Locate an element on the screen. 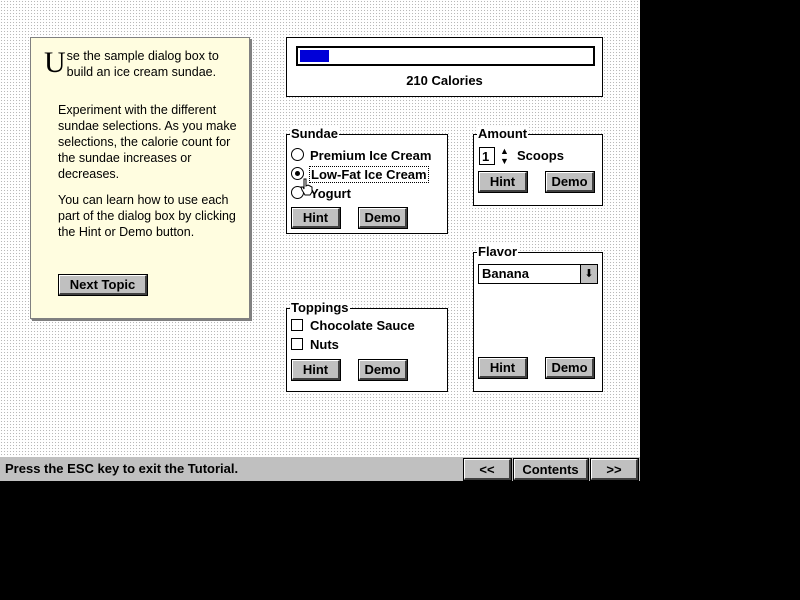  amount-group-title: Amount is located at coordinates (503, 133).